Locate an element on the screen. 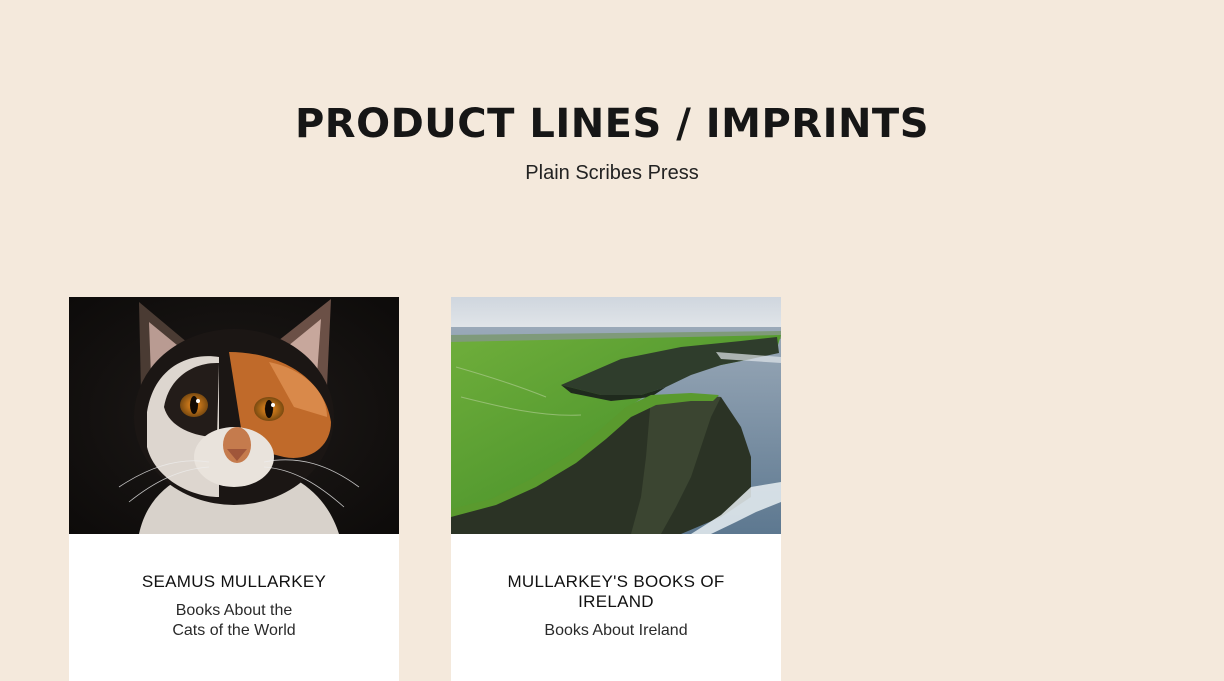  cliffs-photo is located at coordinates (616, 415).